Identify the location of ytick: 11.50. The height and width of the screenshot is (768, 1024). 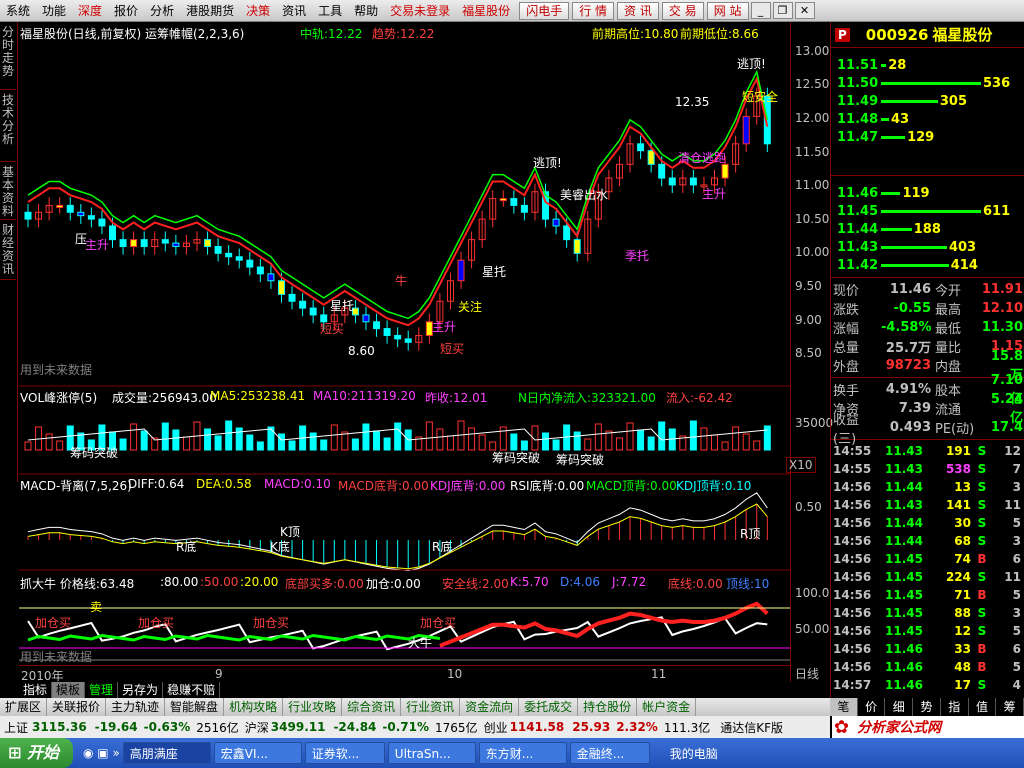
(812, 152).